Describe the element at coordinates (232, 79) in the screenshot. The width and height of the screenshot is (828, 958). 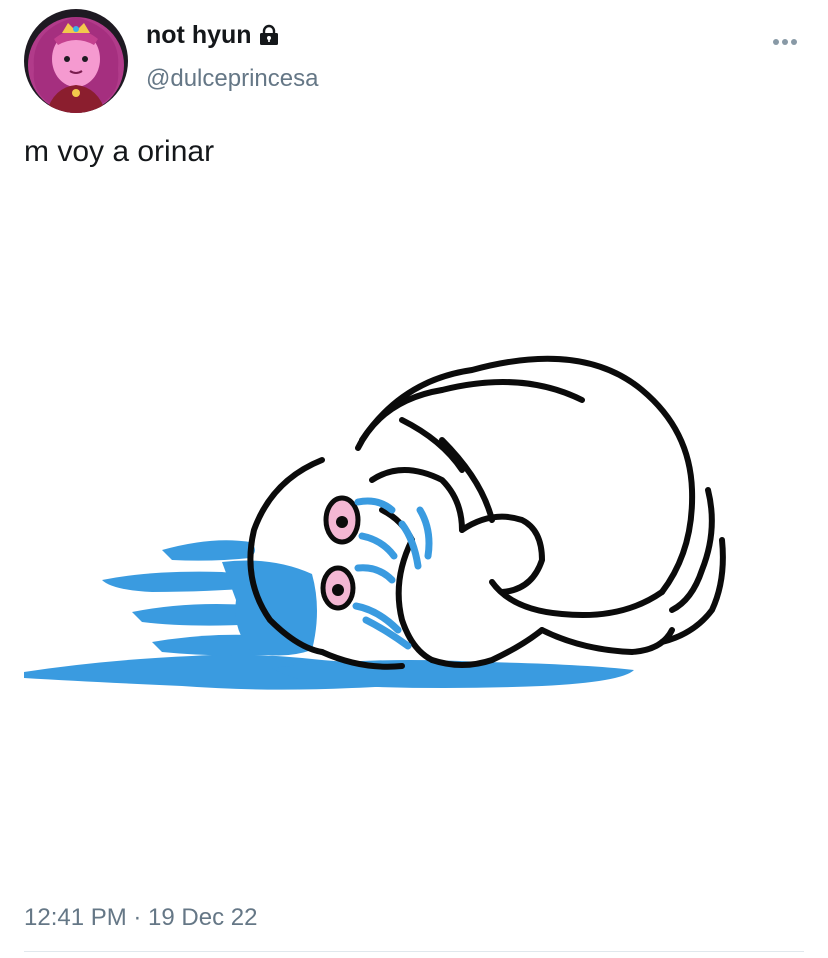
I see `author-handle: @dulceprincesa` at that location.